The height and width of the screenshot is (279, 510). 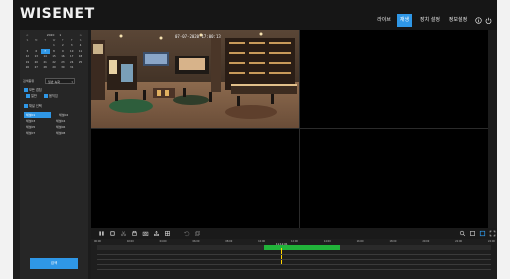 I want to click on fullscreen-icon, so click(x=492, y=233).